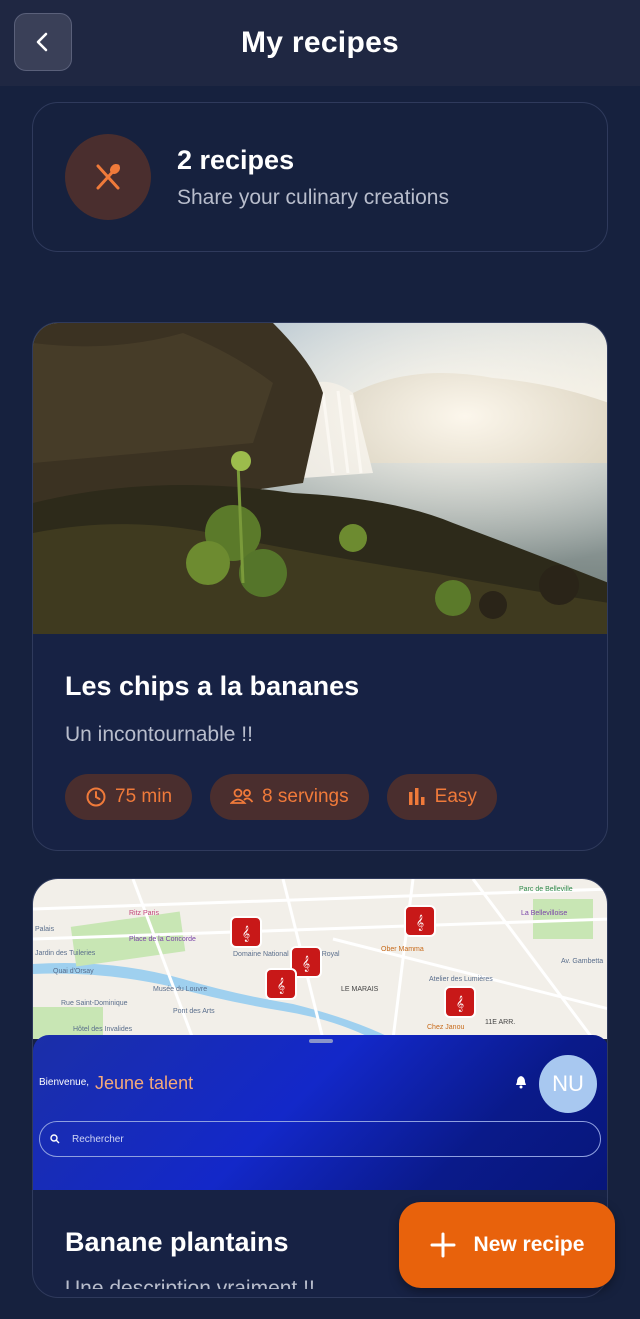 Image resolution: width=640 pixels, height=1319 pixels. Describe the element at coordinates (320, 177) in the screenshot. I see `recipes-summary-card: 2 recipes Share your culinary creations` at that location.